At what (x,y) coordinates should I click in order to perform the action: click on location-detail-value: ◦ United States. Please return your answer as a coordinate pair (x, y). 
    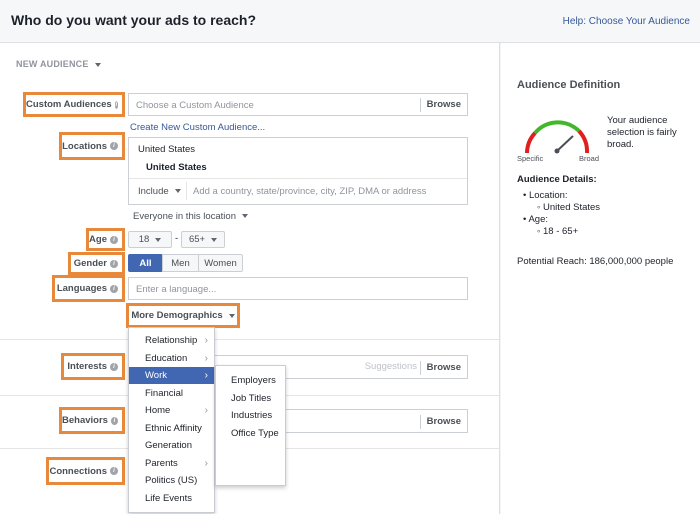
    Looking at the image, I should click on (569, 207).